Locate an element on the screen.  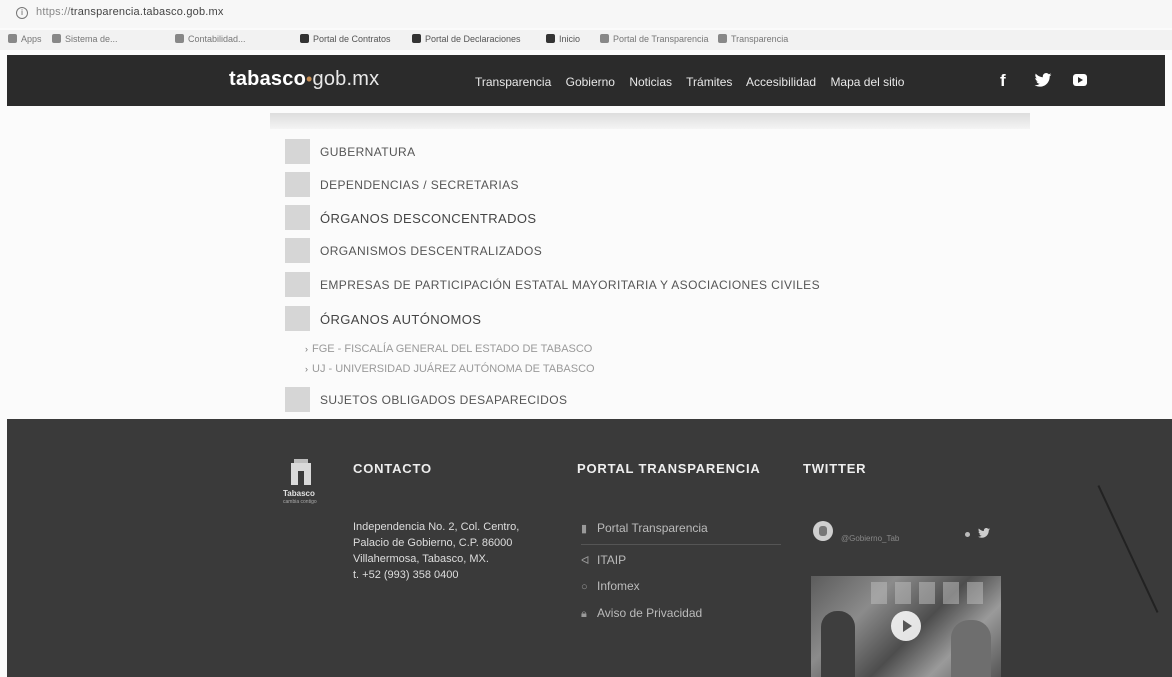
contact-line: Independencia No. 2, Col. Centro, is located at coordinates (436, 527).